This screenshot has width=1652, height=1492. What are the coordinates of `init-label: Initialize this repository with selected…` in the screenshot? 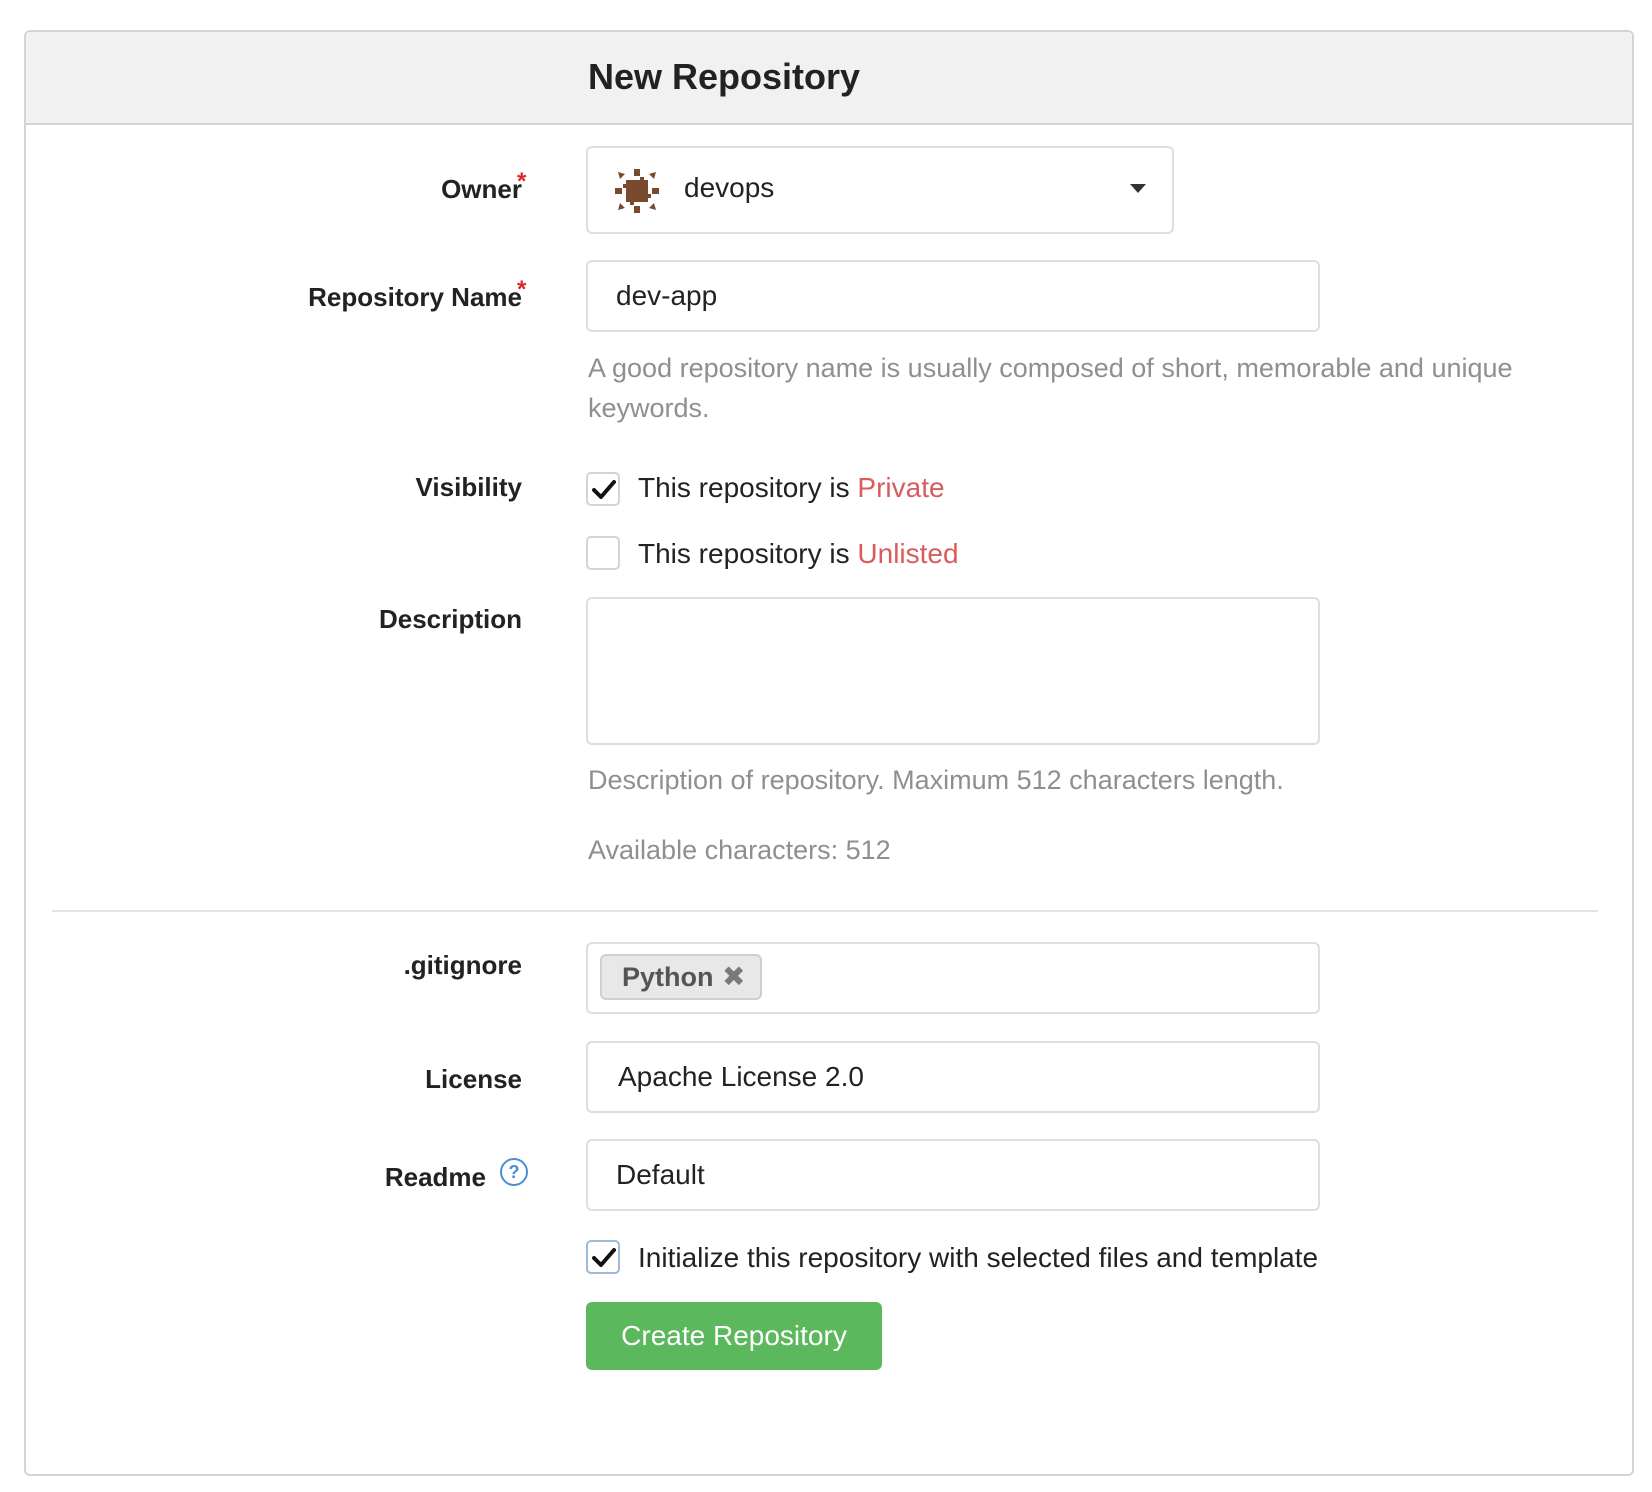 It's located at (978, 1258).